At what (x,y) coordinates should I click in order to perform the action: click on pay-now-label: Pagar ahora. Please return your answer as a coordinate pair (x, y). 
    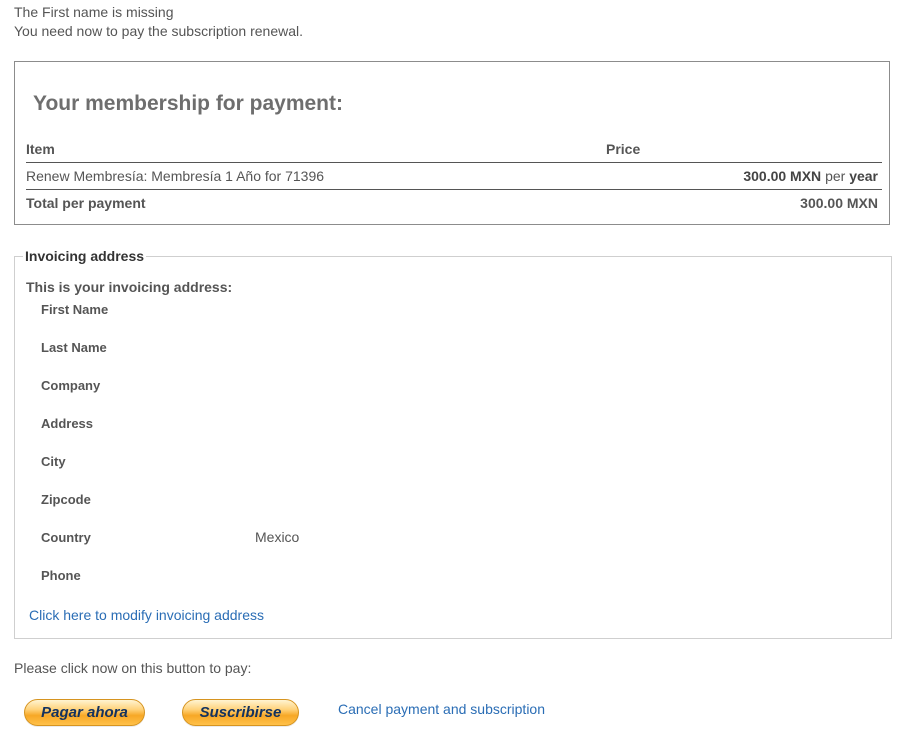
    Looking at the image, I should click on (84, 712).